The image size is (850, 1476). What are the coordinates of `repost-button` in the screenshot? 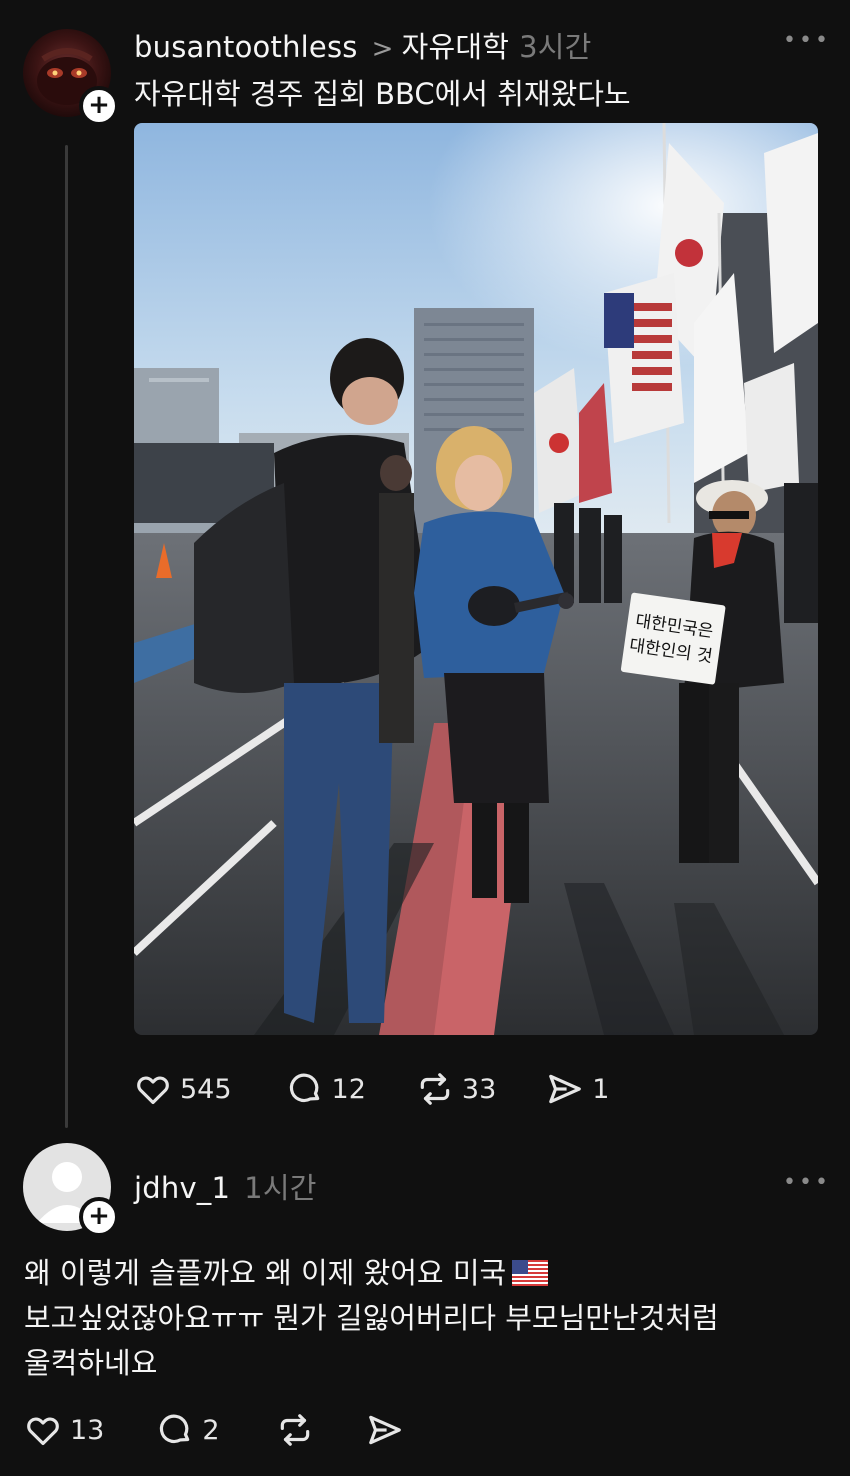 It's located at (295, 1430).